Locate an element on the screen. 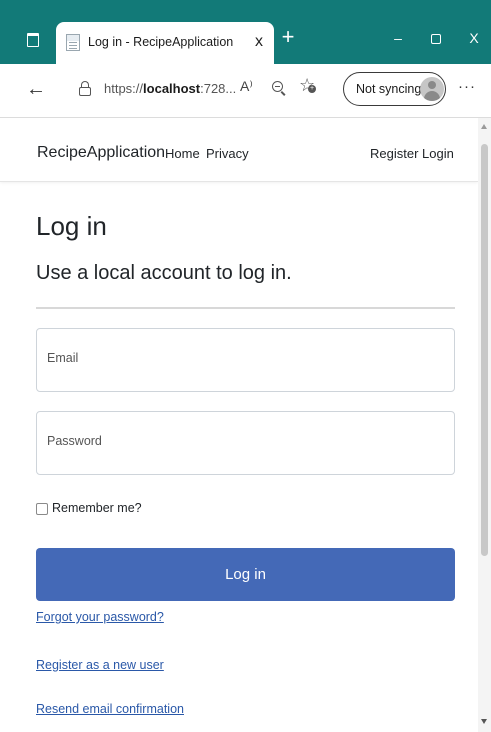 This screenshot has width=491, height=732. register-new-user-link: Register as a new user is located at coordinates (100, 665).